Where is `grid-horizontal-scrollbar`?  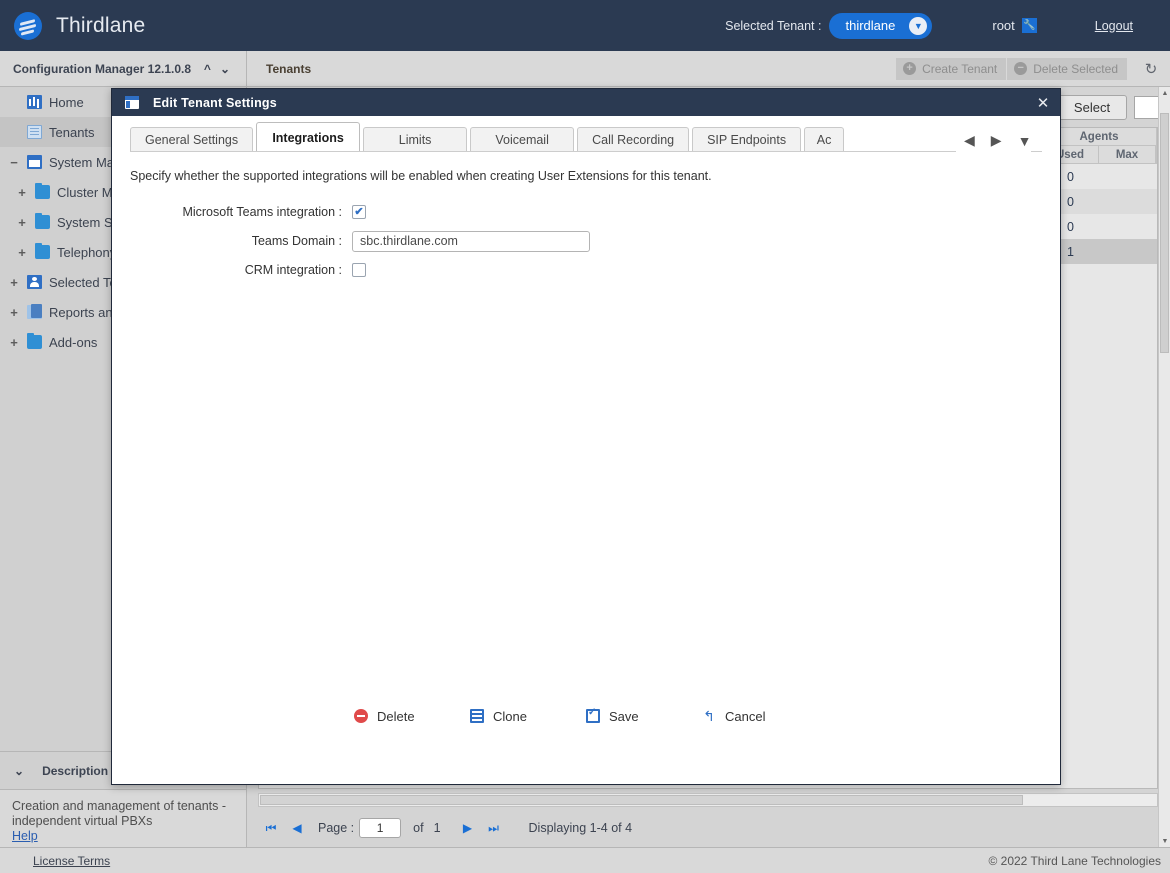
grid-horizontal-scrollbar is located at coordinates (708, 800).